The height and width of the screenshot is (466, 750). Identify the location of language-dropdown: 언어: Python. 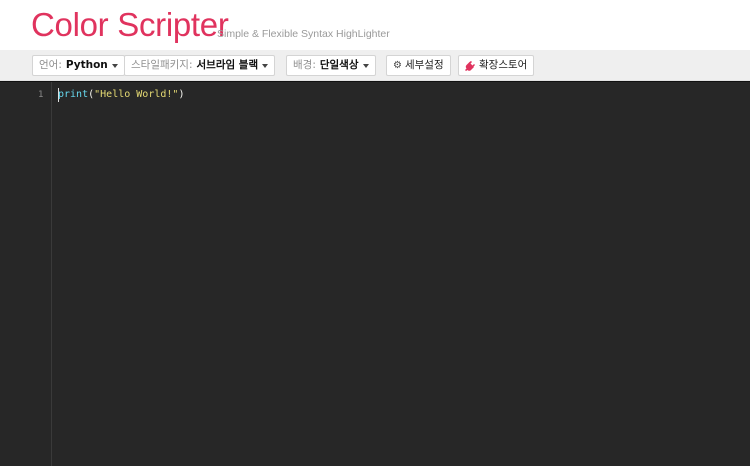
(78, 65).